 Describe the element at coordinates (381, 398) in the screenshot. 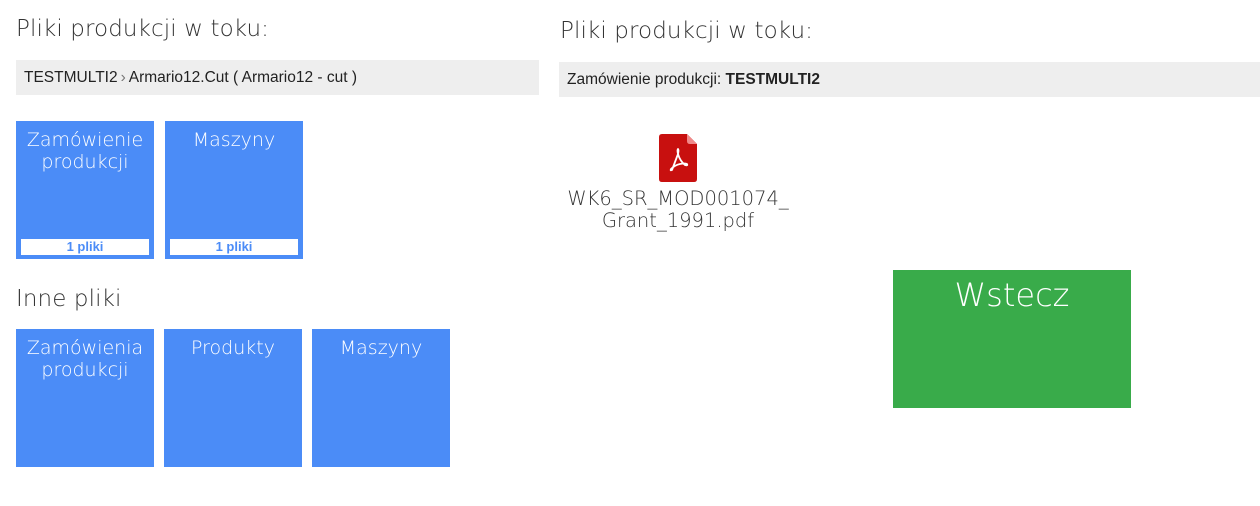

I see `tile-other-machines: Maszyny` at that location.